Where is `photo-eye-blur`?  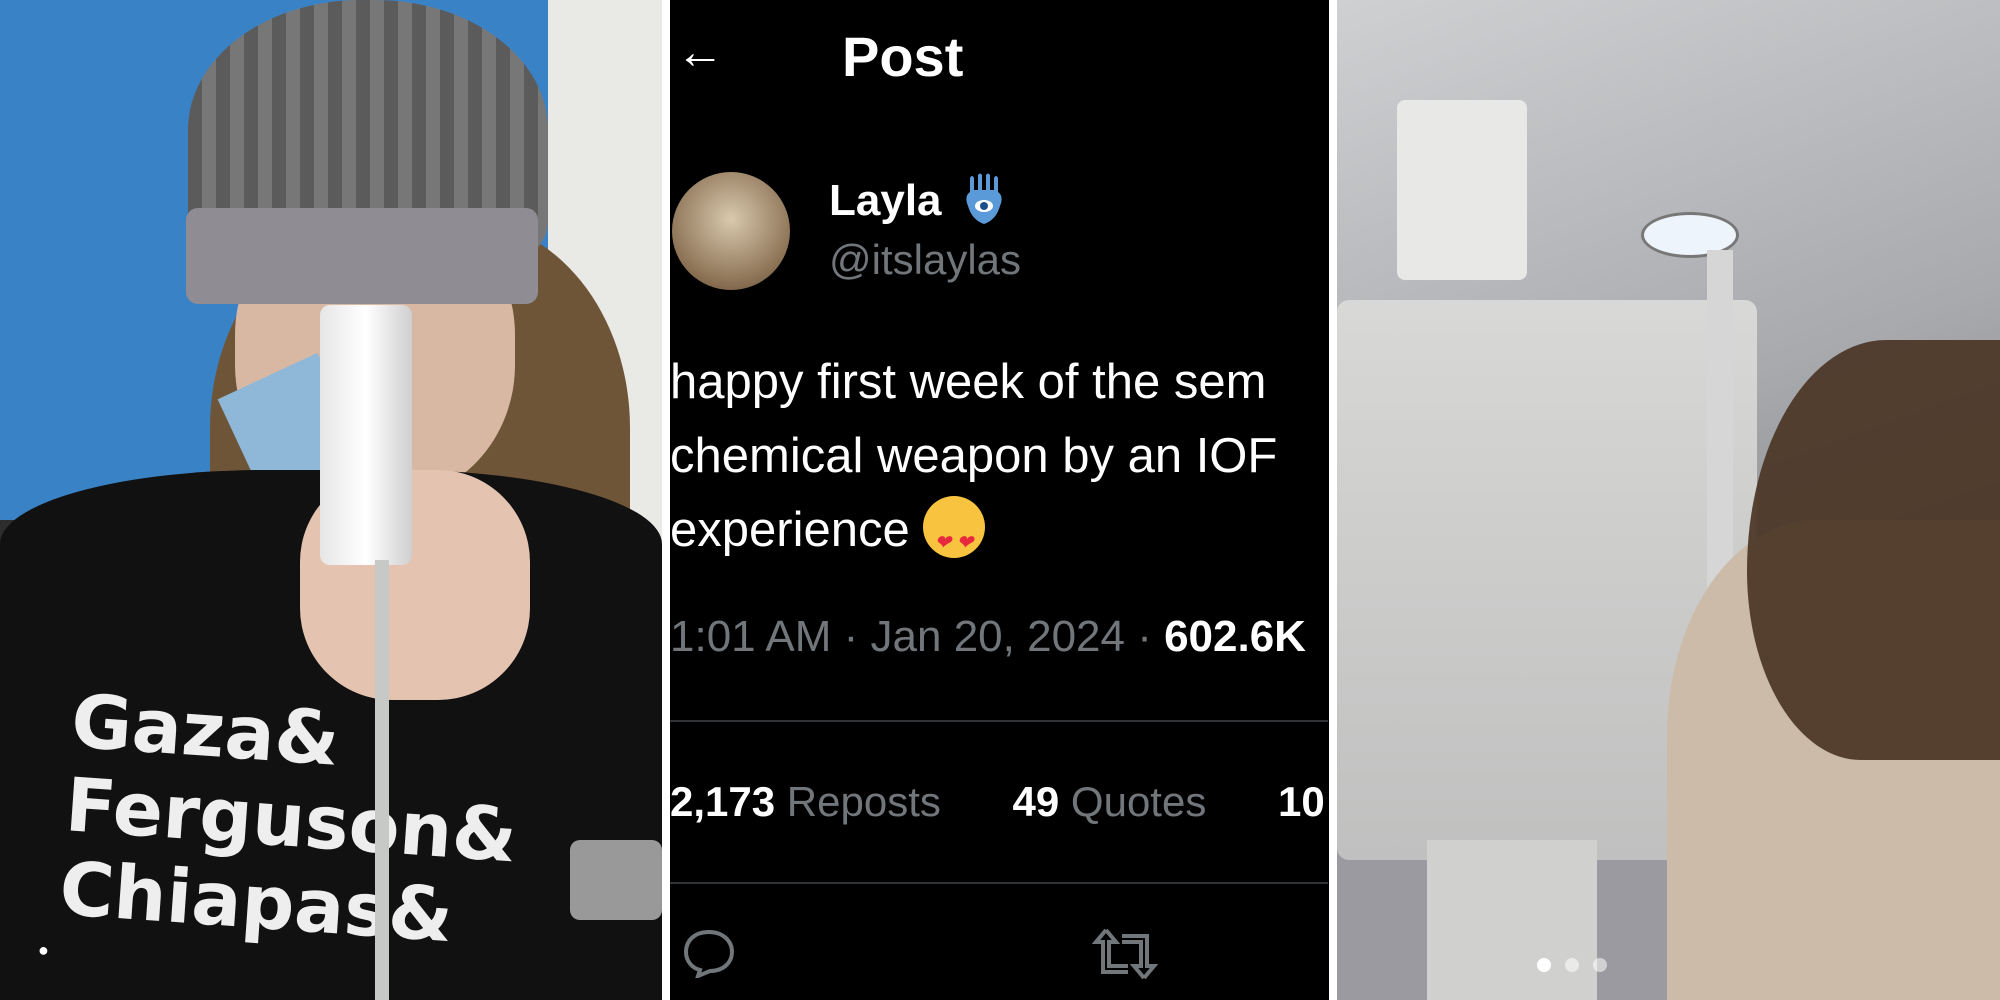 photo-eye-blur is located at coordinates (362, 256).